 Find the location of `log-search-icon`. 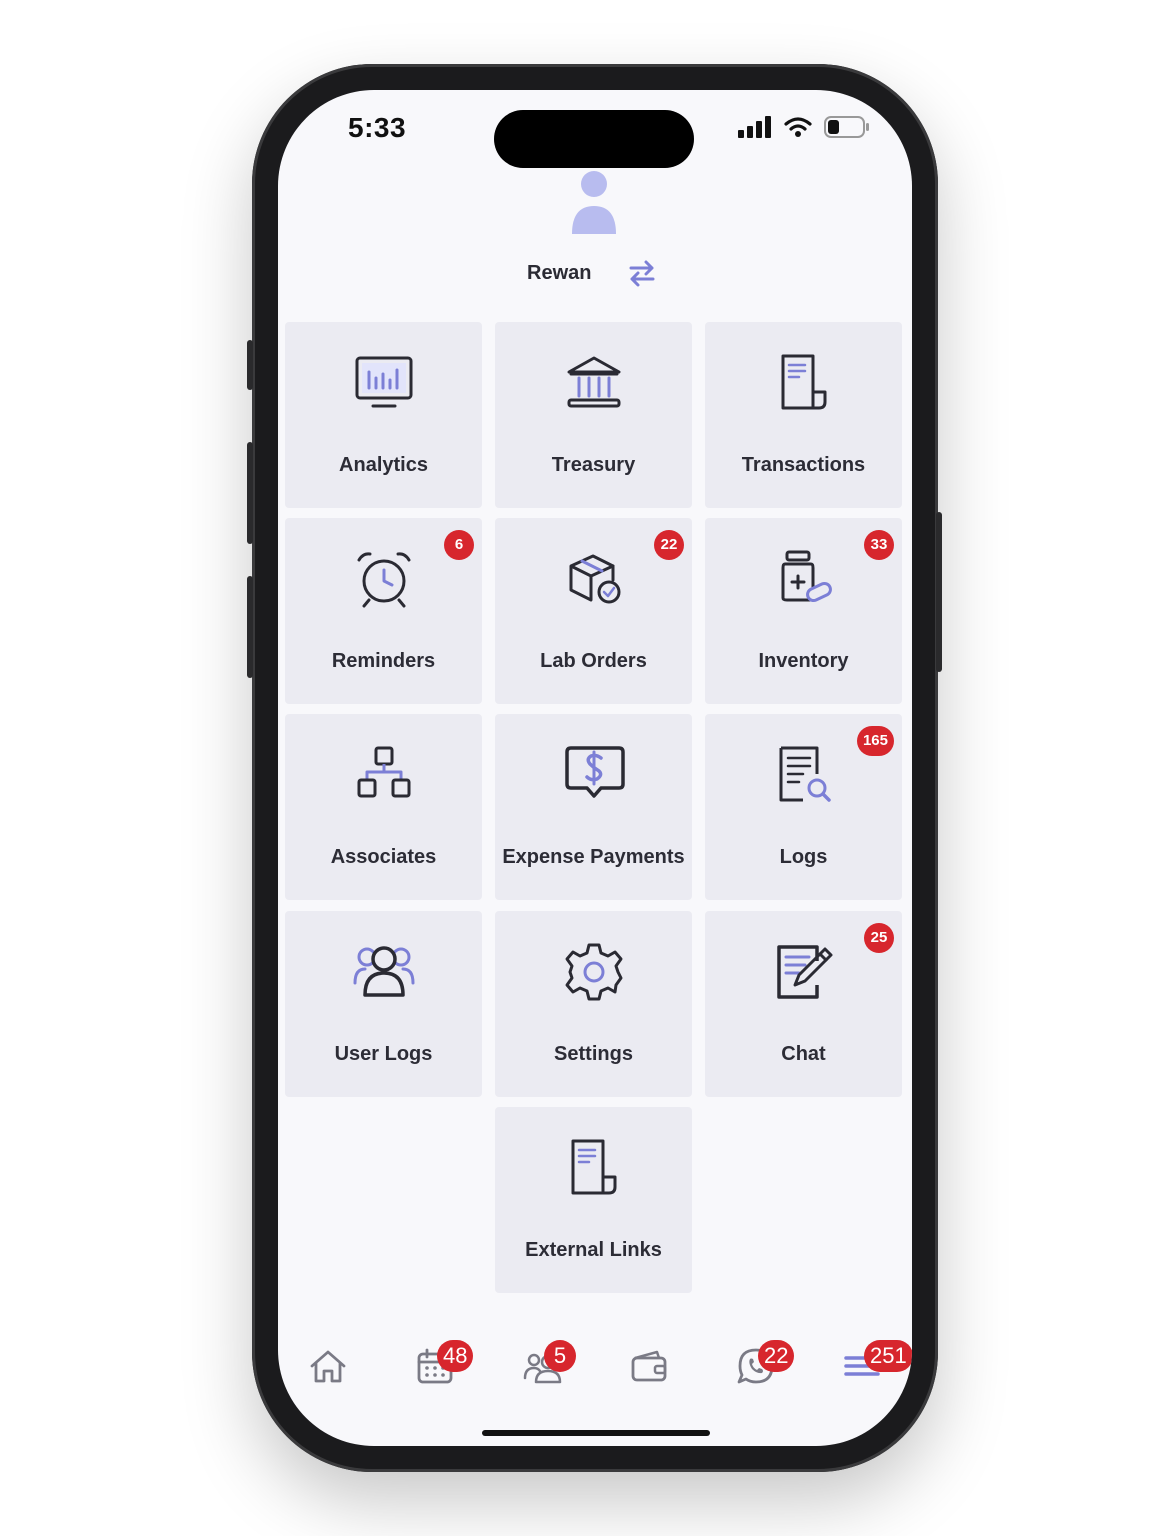

log-search-icon is located at coordinates (805, 774).